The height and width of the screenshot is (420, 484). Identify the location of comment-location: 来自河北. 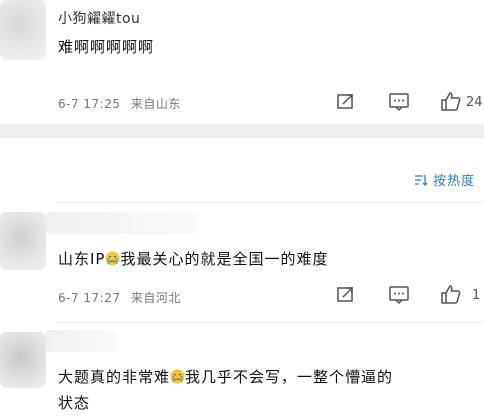
(155, 298).